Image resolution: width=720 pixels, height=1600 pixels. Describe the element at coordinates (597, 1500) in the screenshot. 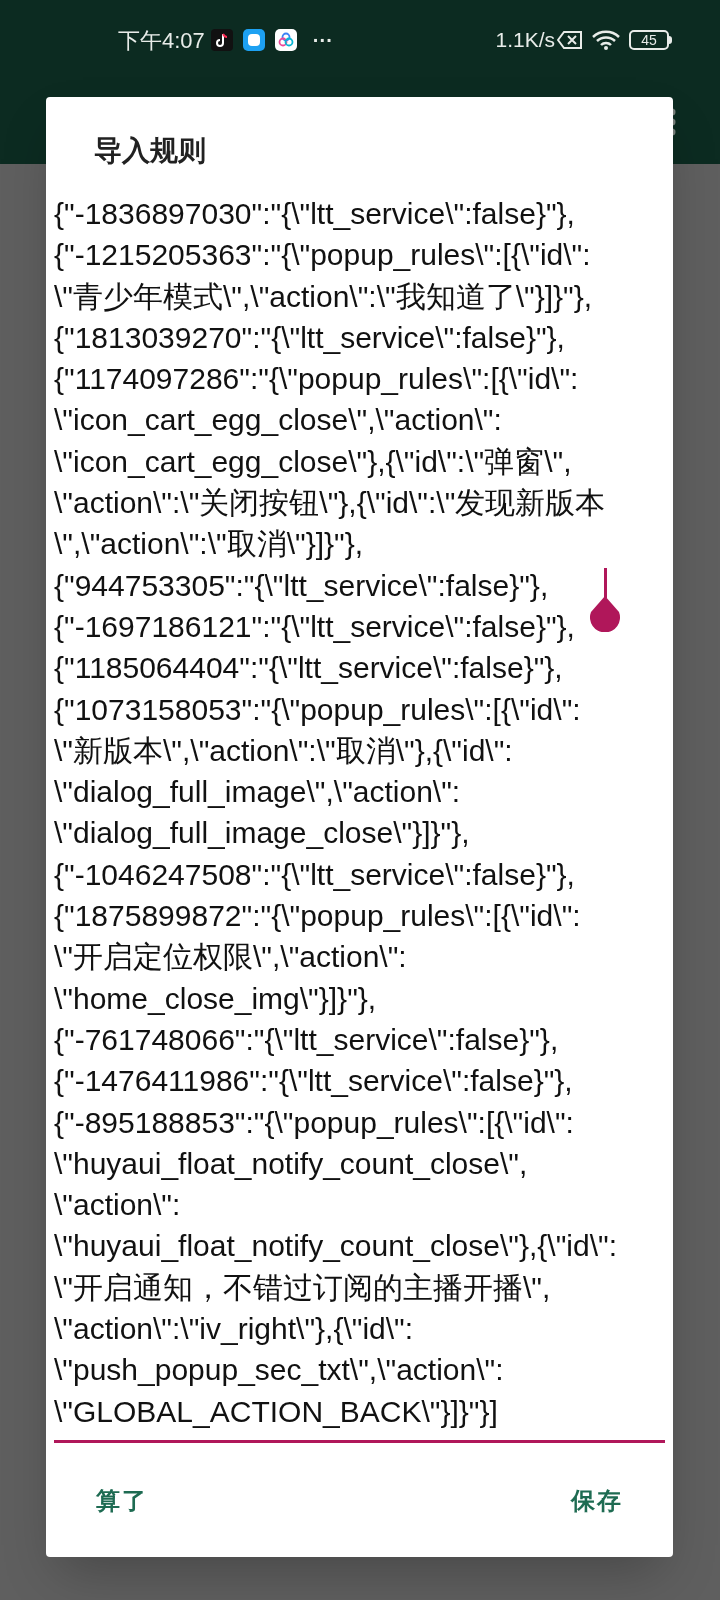

I see `save-button: 保存` at that location.